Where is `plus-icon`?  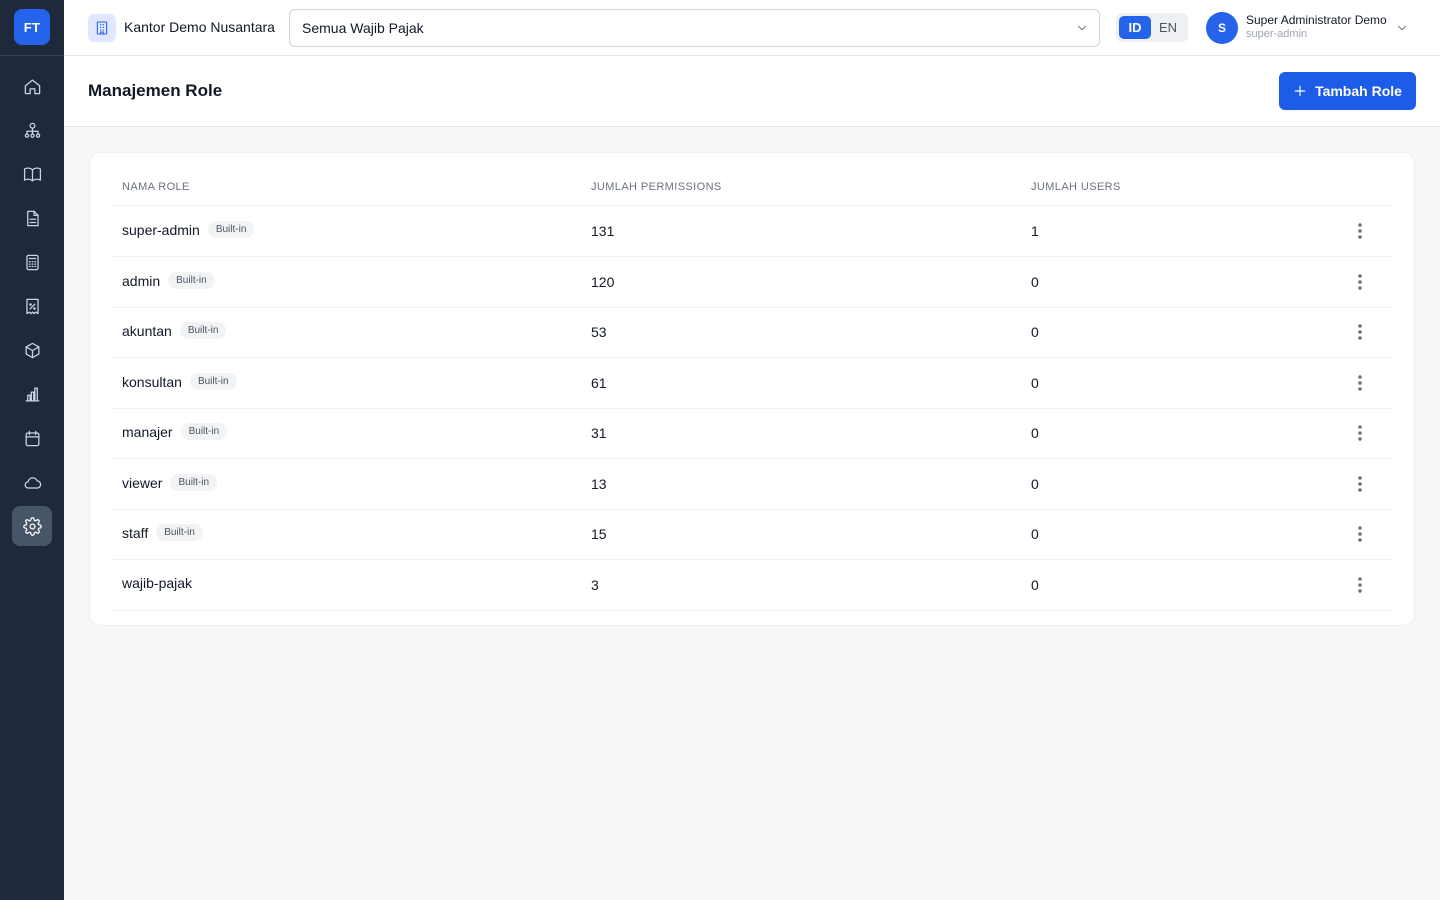 plus-icon is located at coordinates (1300, 91).